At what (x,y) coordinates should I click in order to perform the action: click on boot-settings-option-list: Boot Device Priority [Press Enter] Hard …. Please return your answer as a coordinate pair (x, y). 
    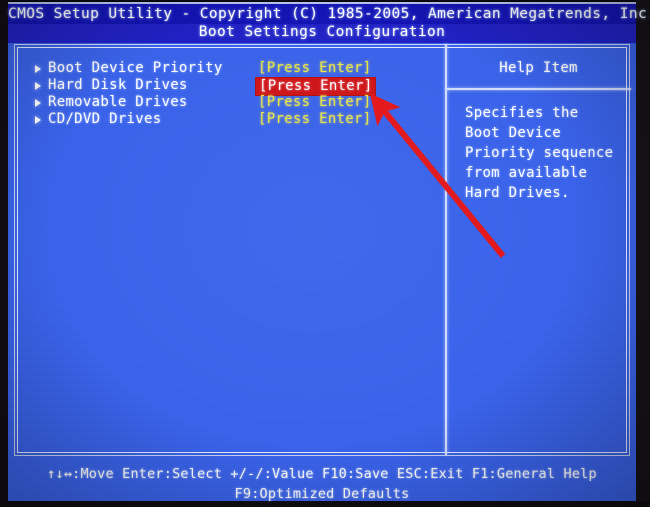
    Looking at the image, I should click on (226, 94).